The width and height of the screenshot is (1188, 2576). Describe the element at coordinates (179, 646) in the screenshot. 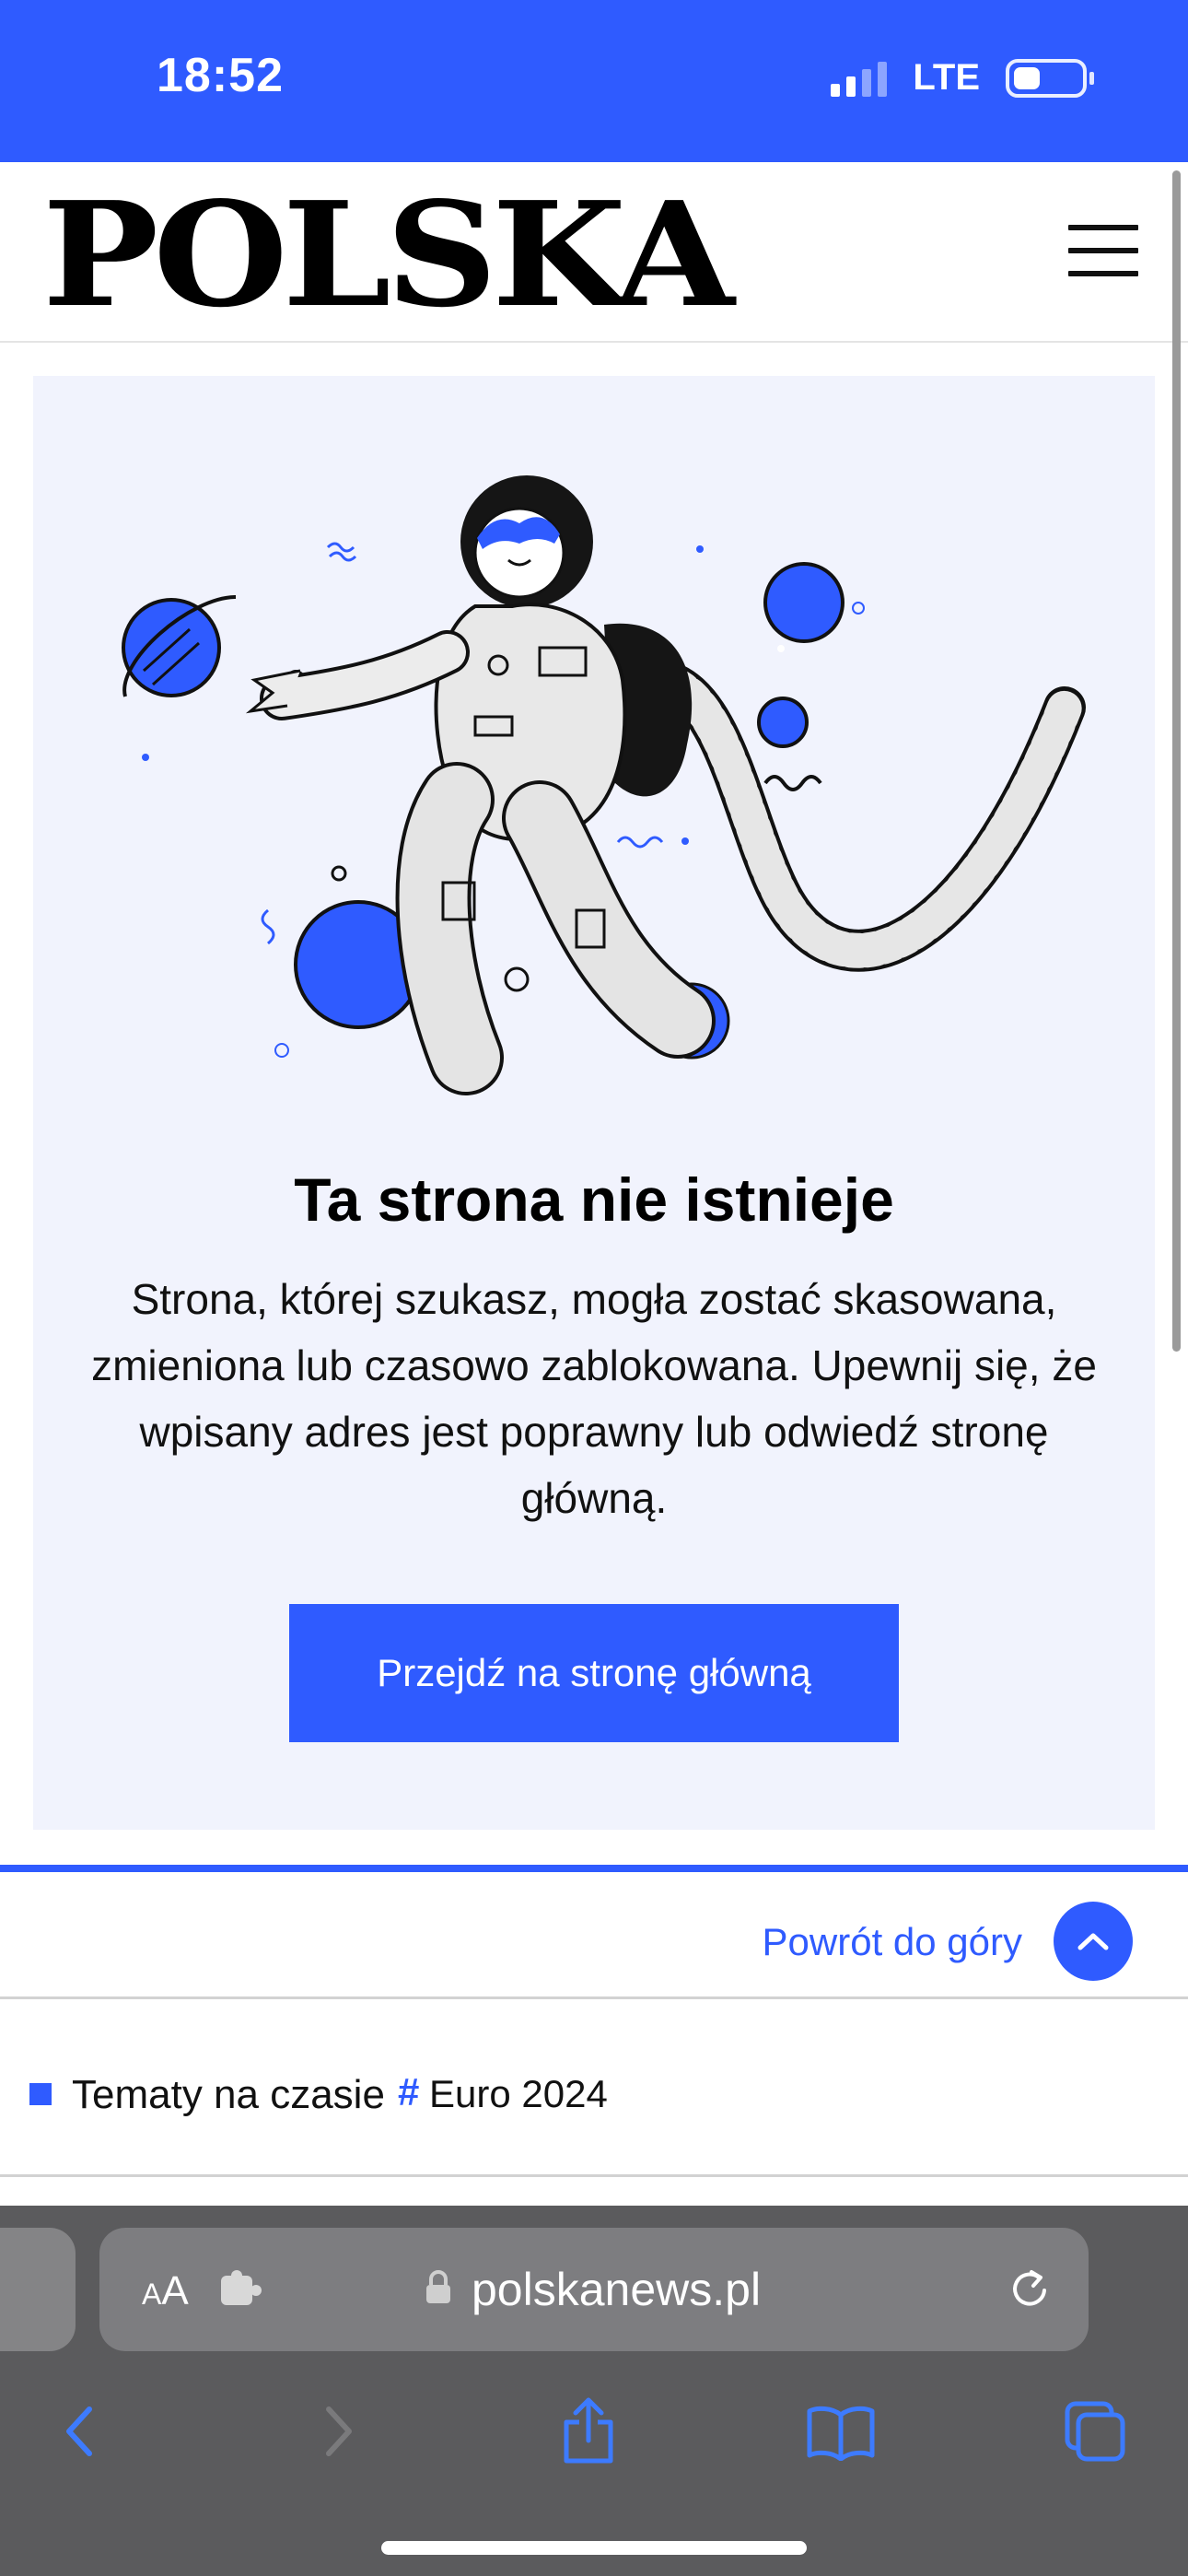

I see `planet-ringed-icon` at that location.